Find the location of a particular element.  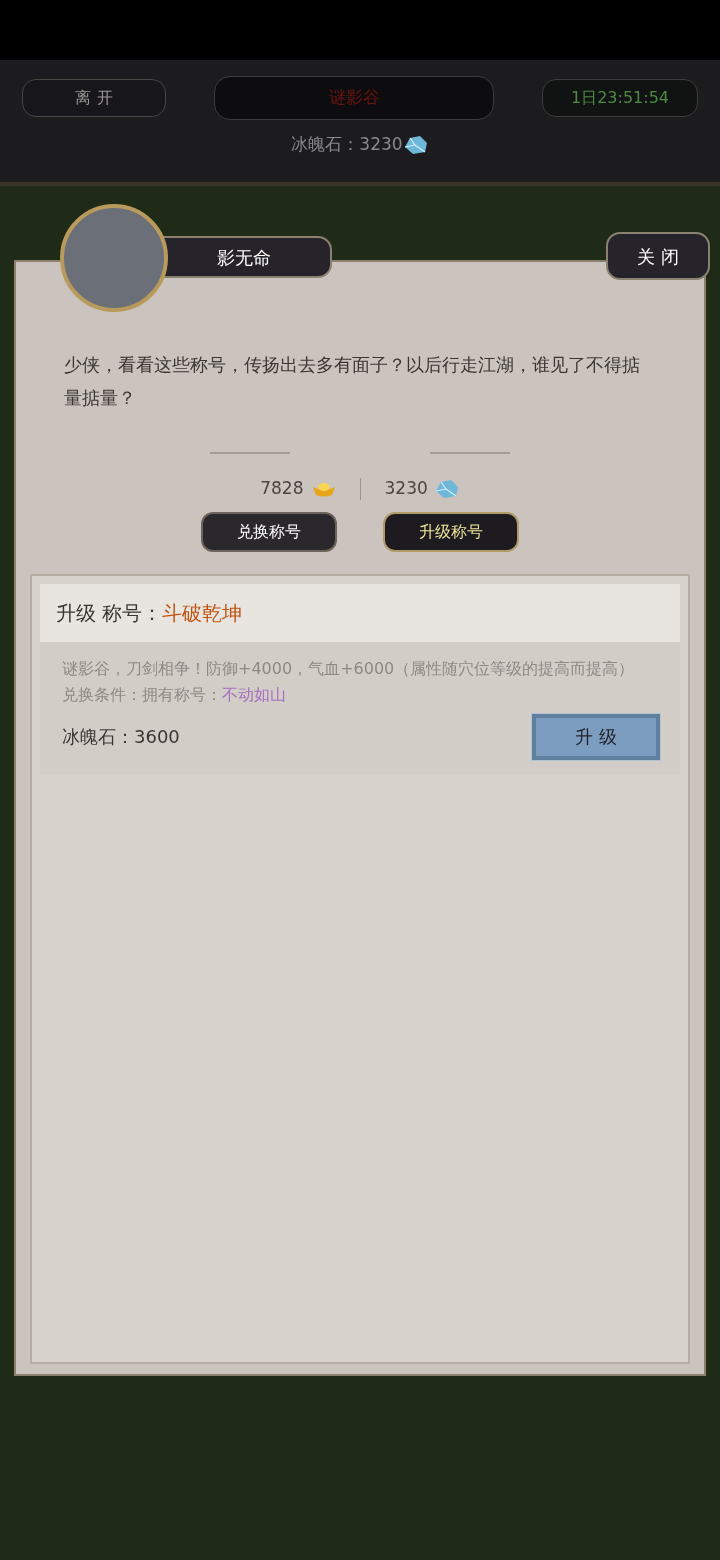

resource-label: 冰魄石： is located at coordinates (325, 144).